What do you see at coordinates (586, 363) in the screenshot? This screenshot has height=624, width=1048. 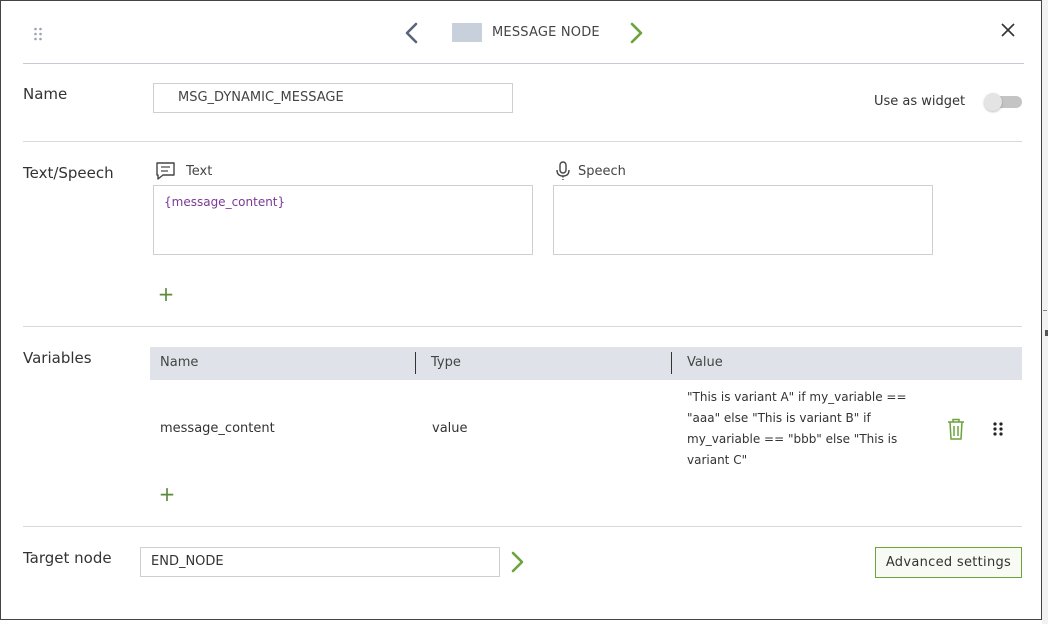 I see `variables-table-header: Name Type Value` at bounding box center [586, 363].